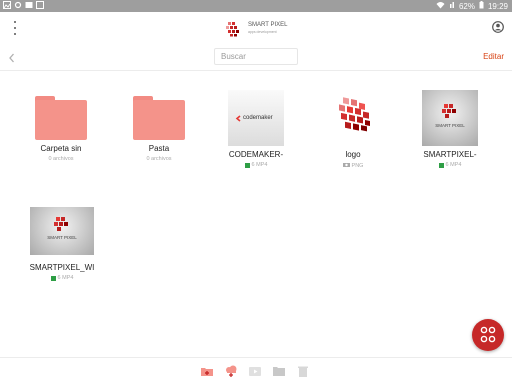 Image resolution: width=512 pixels, height=385 pixels. What do you see at coordinates (231, 371) in the screenshot?
I see `cloud-upload-icon` at bounding box center [231, 371].